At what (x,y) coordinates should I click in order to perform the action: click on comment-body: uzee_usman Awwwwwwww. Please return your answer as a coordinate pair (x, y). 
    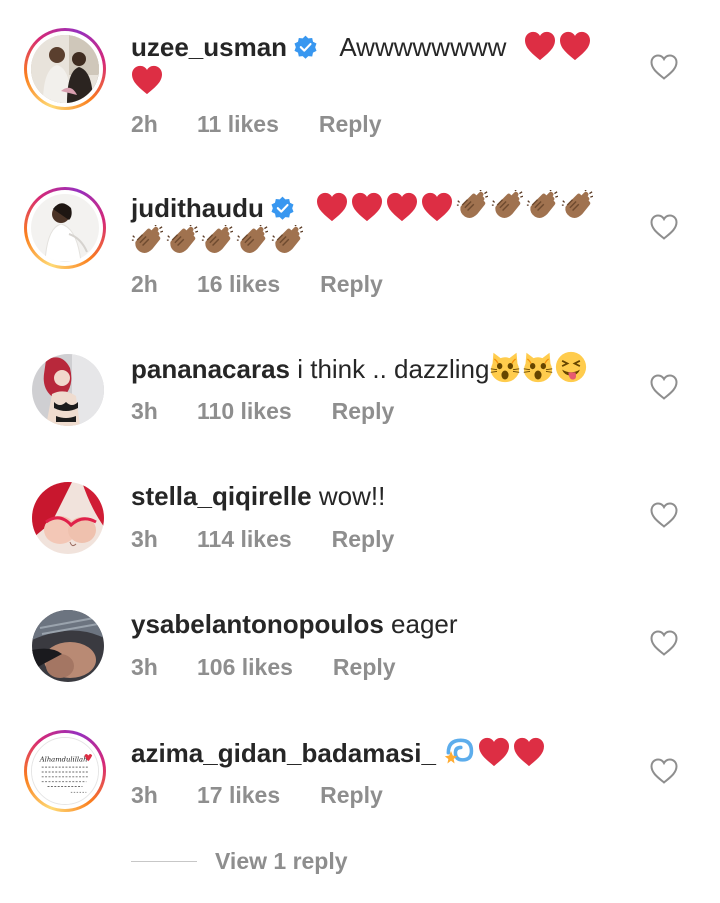
    Looking at the image, I should click on (375, 64).